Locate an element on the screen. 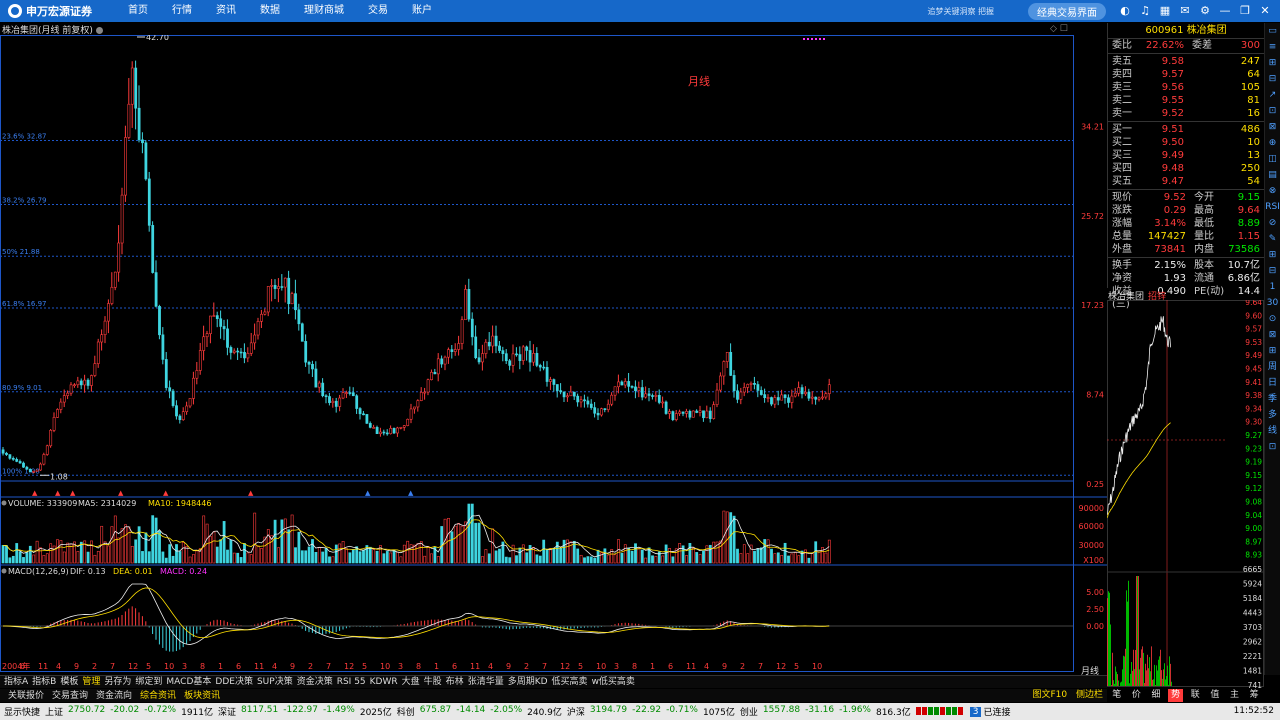 This screenshot has height=720, width=1280. info-tab: 关联报价 is located at coordinates (26, 696).